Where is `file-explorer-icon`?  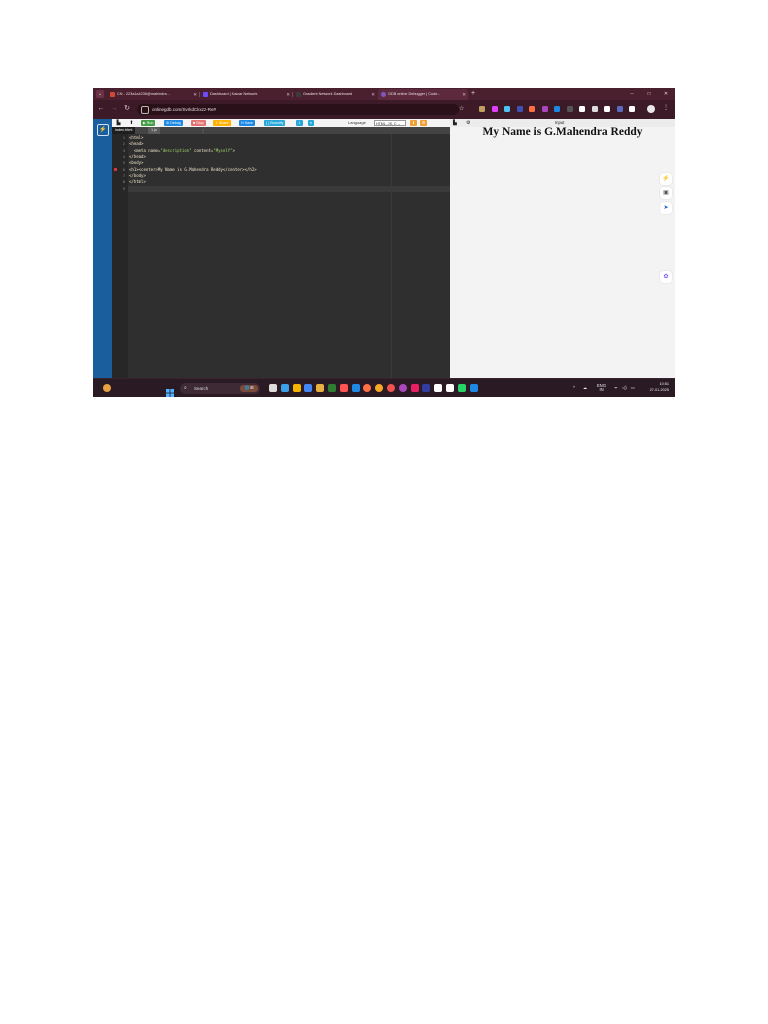
file-explorer-icon is located at coordinates (273, 388).